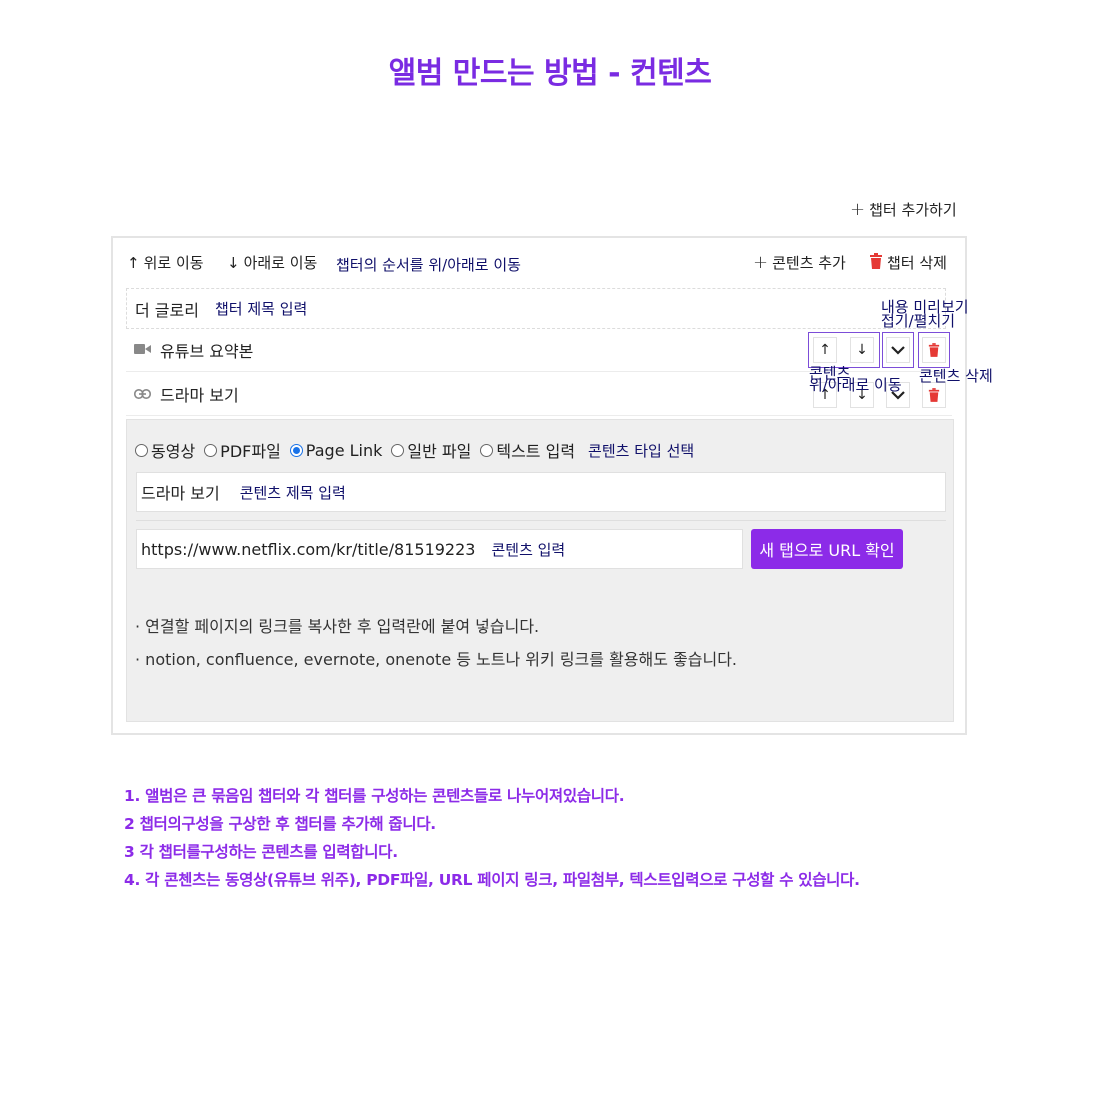 Image resolution: width=1100 pixels, height=1100 pixels. I want to click on content-title-note: 콘텐츠 제목 입력, so click(292, 492).